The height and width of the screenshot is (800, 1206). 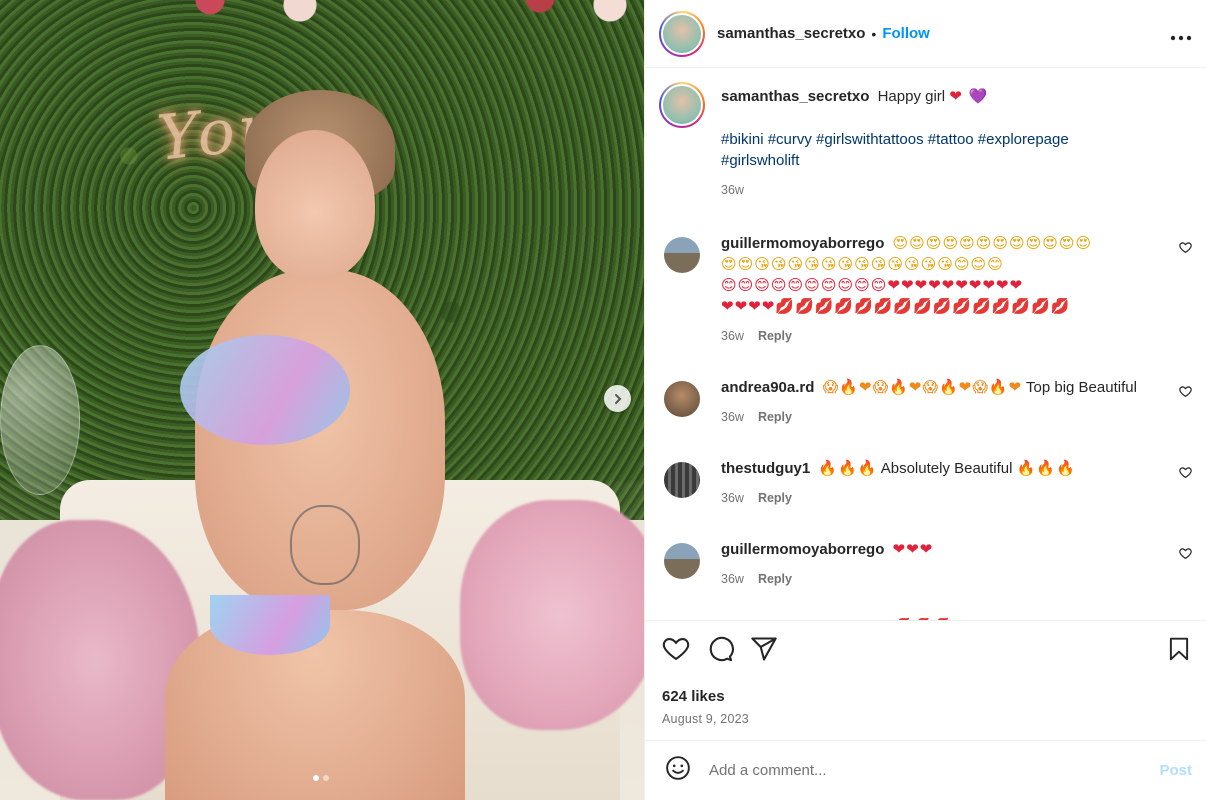 What do you see at coordinates (992, 243) in the screenshot?
I see `comment-emojis: 😍😍😍😍😍😍😍😍😍😍😍😍` at bounding box center [992, 243].